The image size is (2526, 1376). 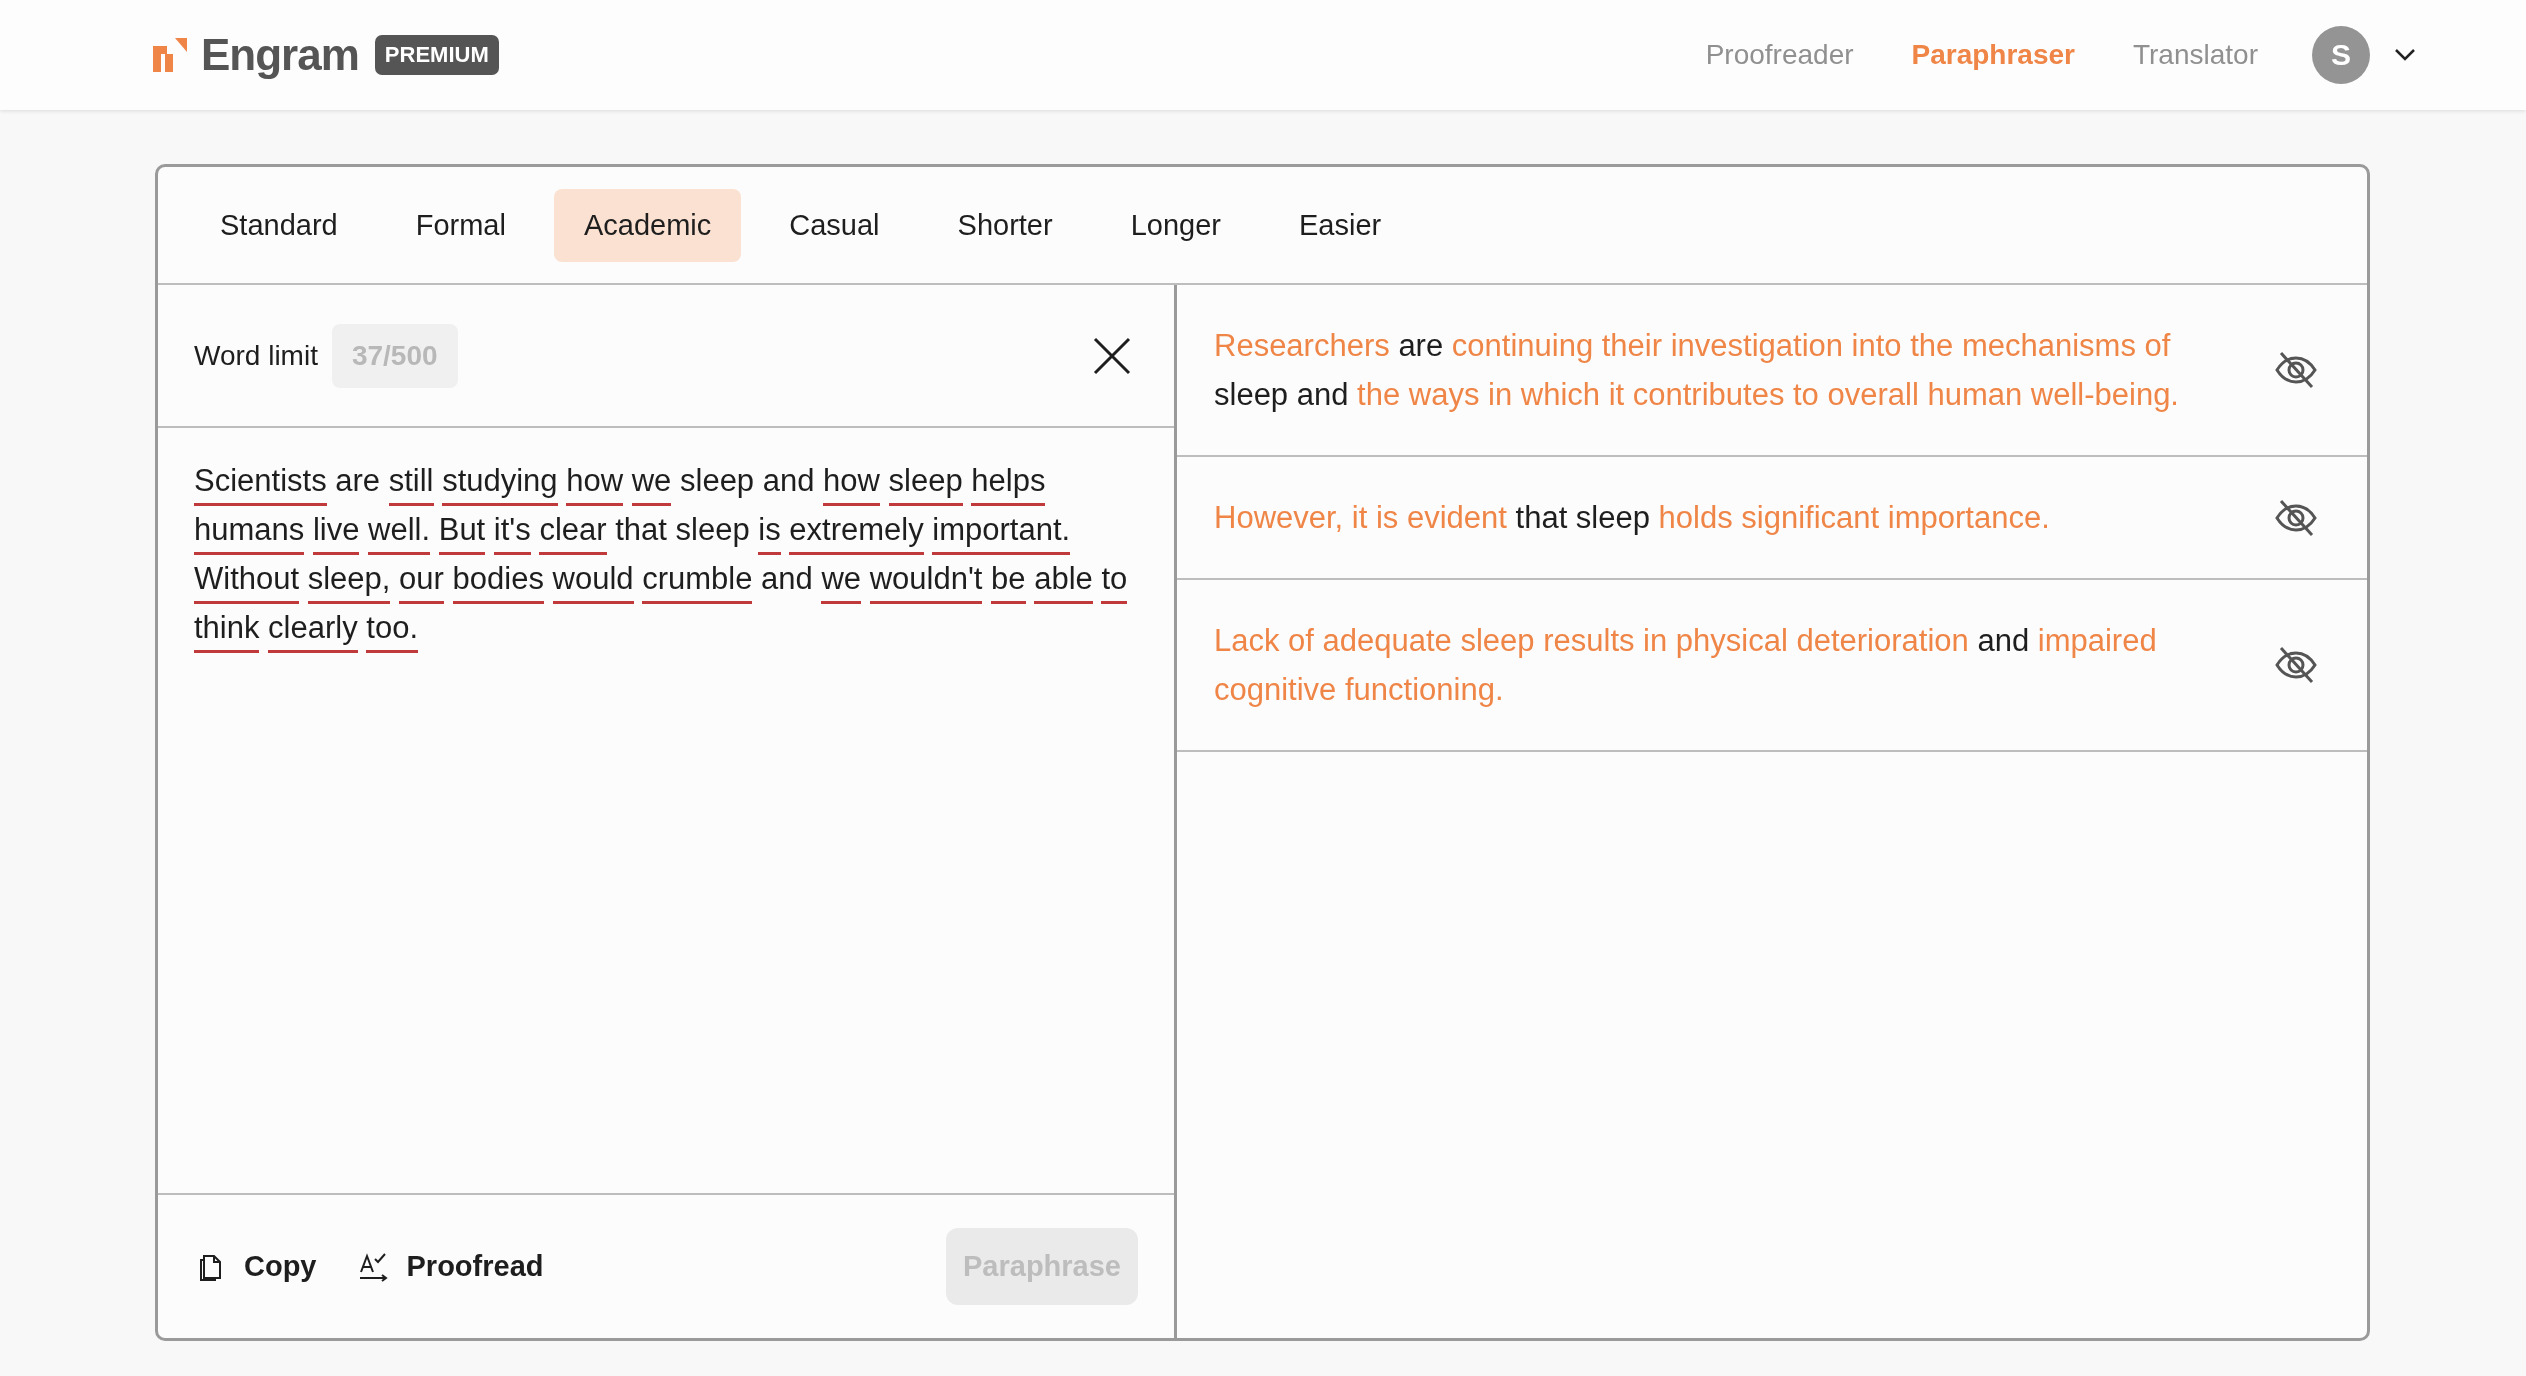 I want to click on logo-icon, so click(x=170, y=55).